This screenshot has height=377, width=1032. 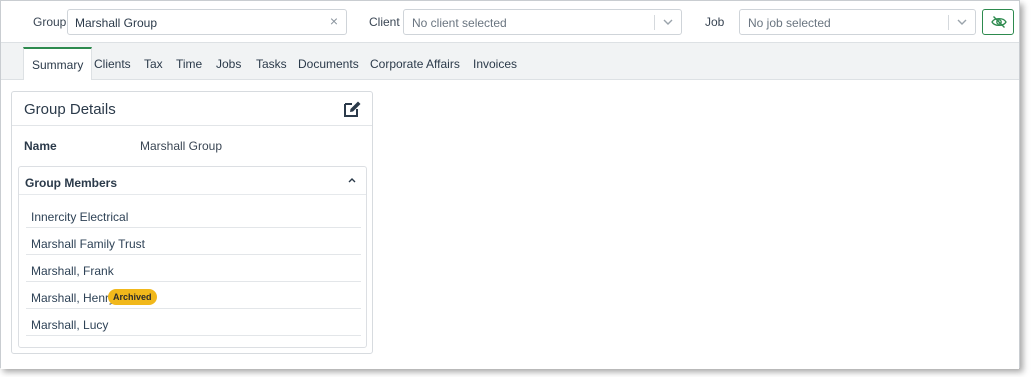 I want to click on member-name: Marshall, Henry, so click(x=73, y=298).